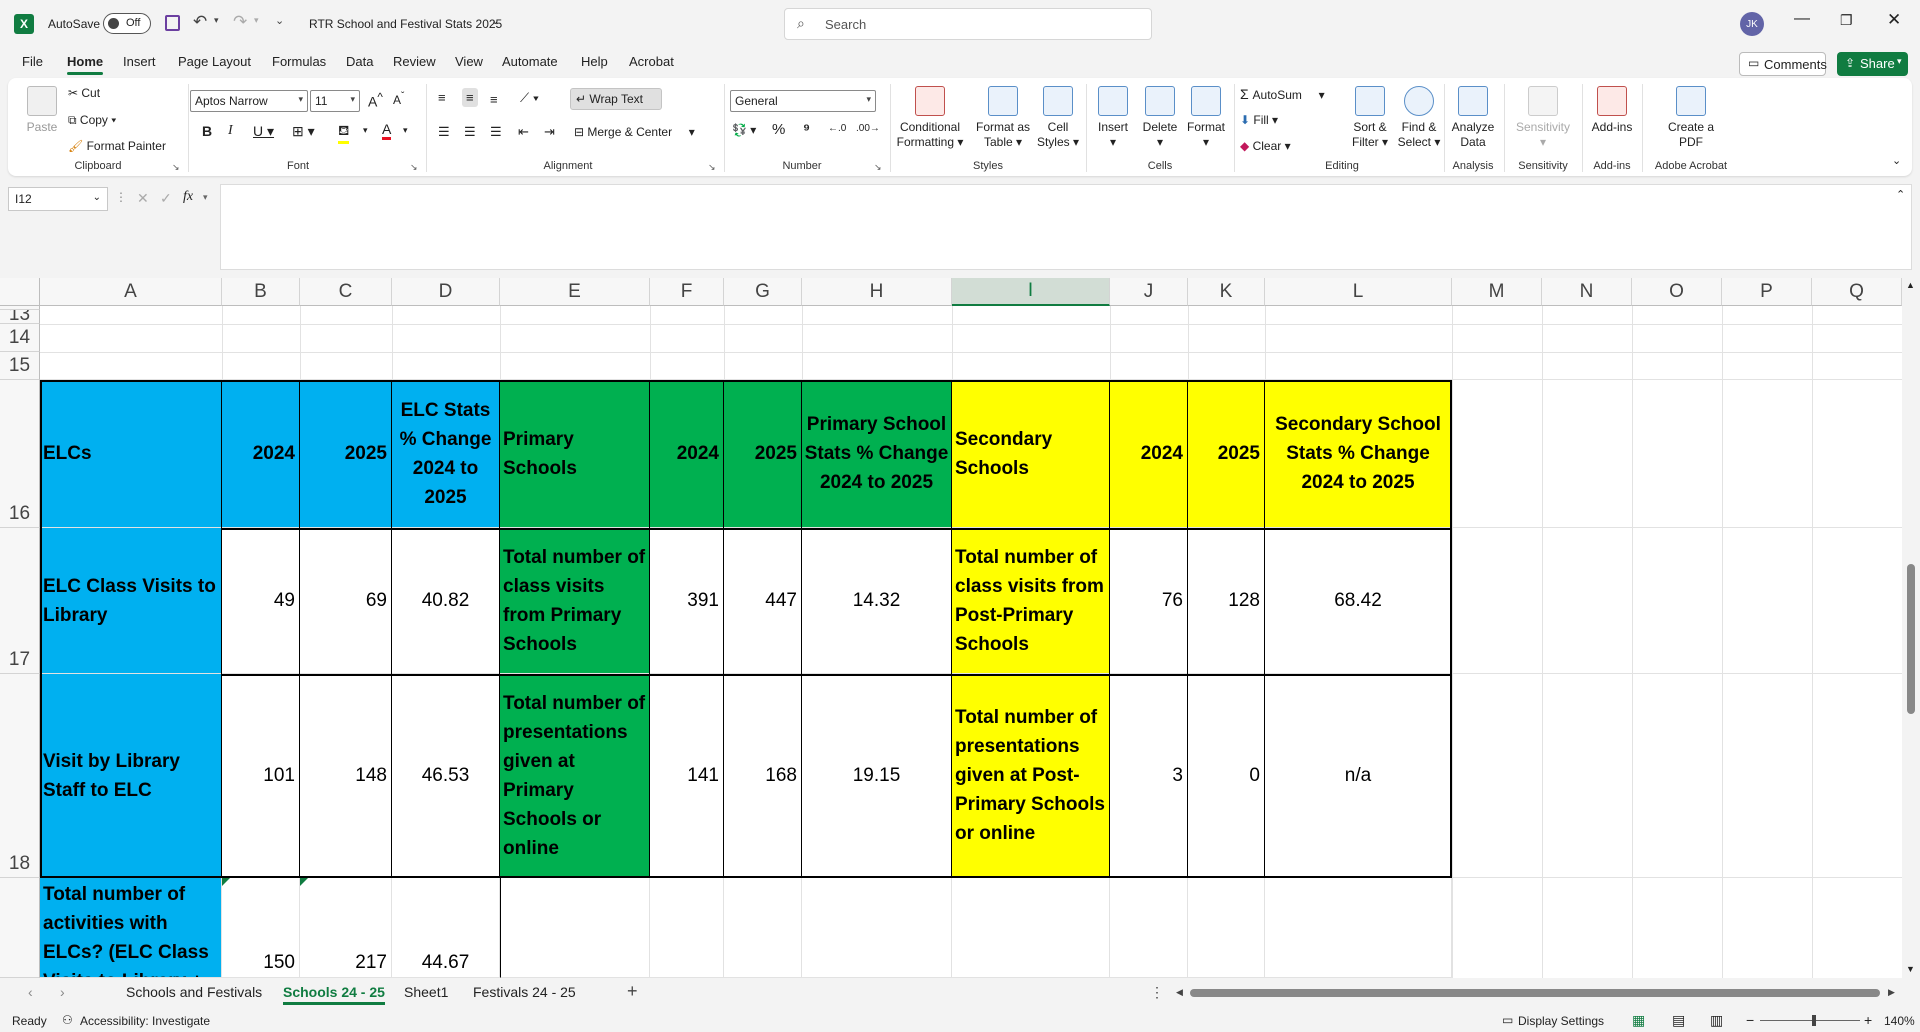 This screenshot has width=1920, height=1032. Describe the element at coordinates (1535, 993) in the screenshot. I see `horizontal-scroll-thumb` at that location.